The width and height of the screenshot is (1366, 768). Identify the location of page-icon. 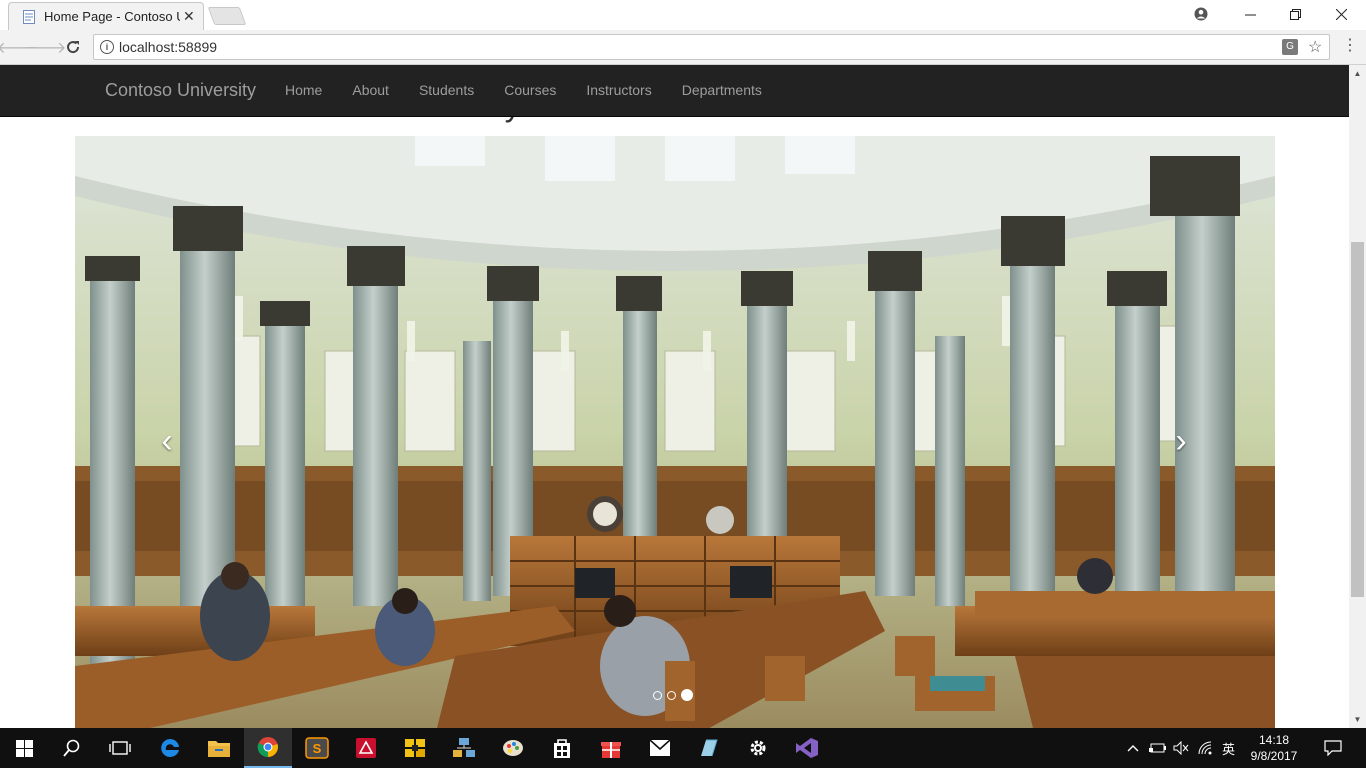
(29, 17).